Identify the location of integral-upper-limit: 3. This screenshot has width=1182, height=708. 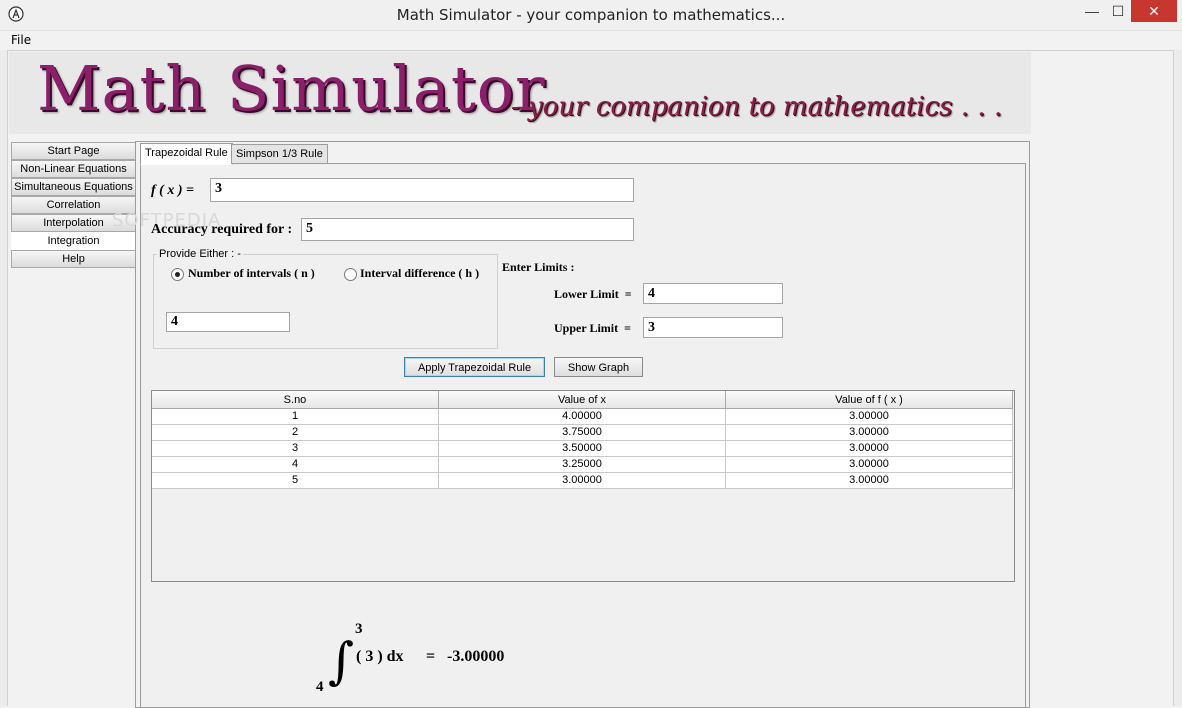
(359, 629).